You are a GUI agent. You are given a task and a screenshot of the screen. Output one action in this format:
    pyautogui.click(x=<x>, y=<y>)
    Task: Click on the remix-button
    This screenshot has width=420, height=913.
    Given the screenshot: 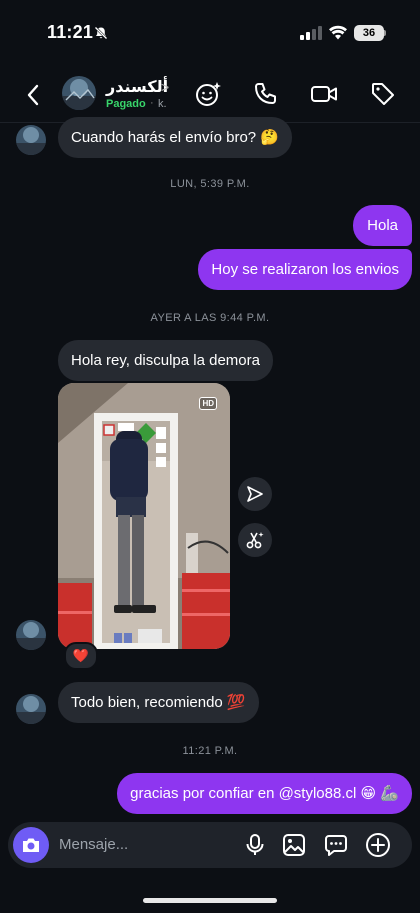 What is the action you would take?
    pyautogui.click(x=255, y=540)
    